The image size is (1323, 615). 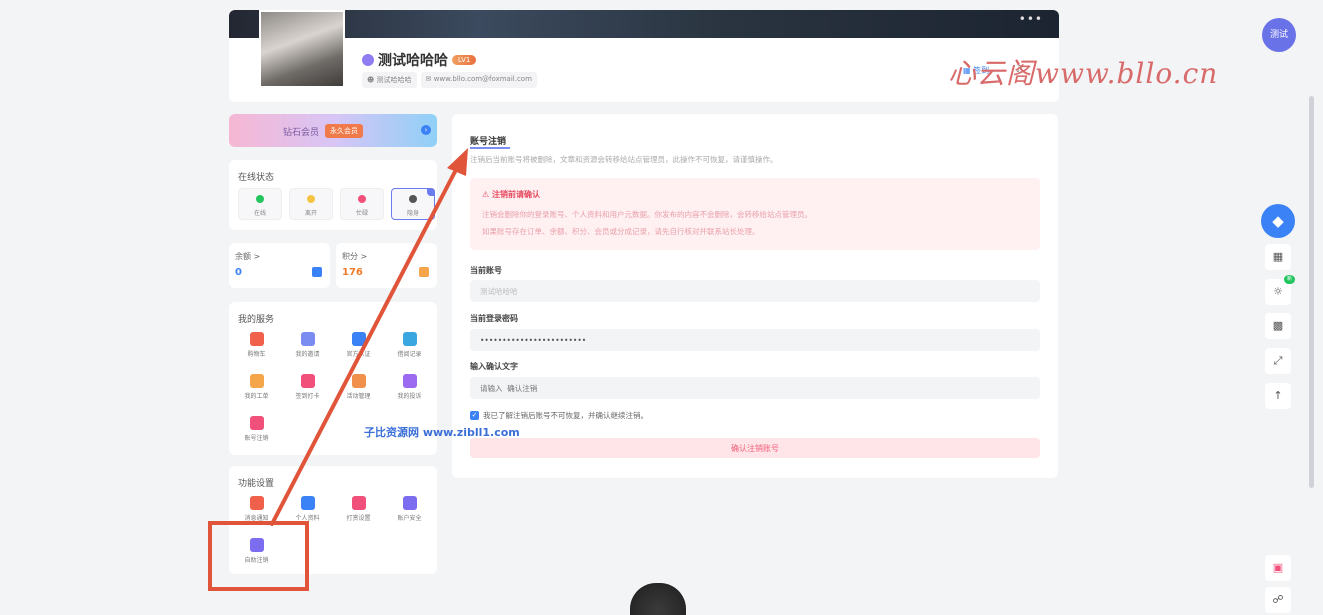 What do you see at coordinates (1031, 19) in the screenshot?
I see `more-icon: •••` at bounding box center [1031, 19].